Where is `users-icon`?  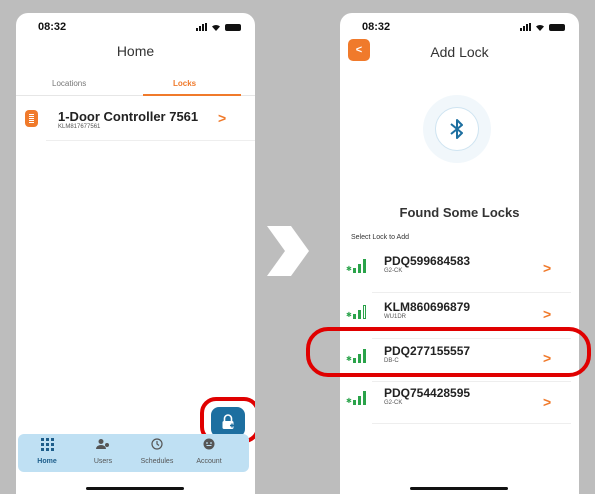 users-icon is located at coordinates (103, 444).